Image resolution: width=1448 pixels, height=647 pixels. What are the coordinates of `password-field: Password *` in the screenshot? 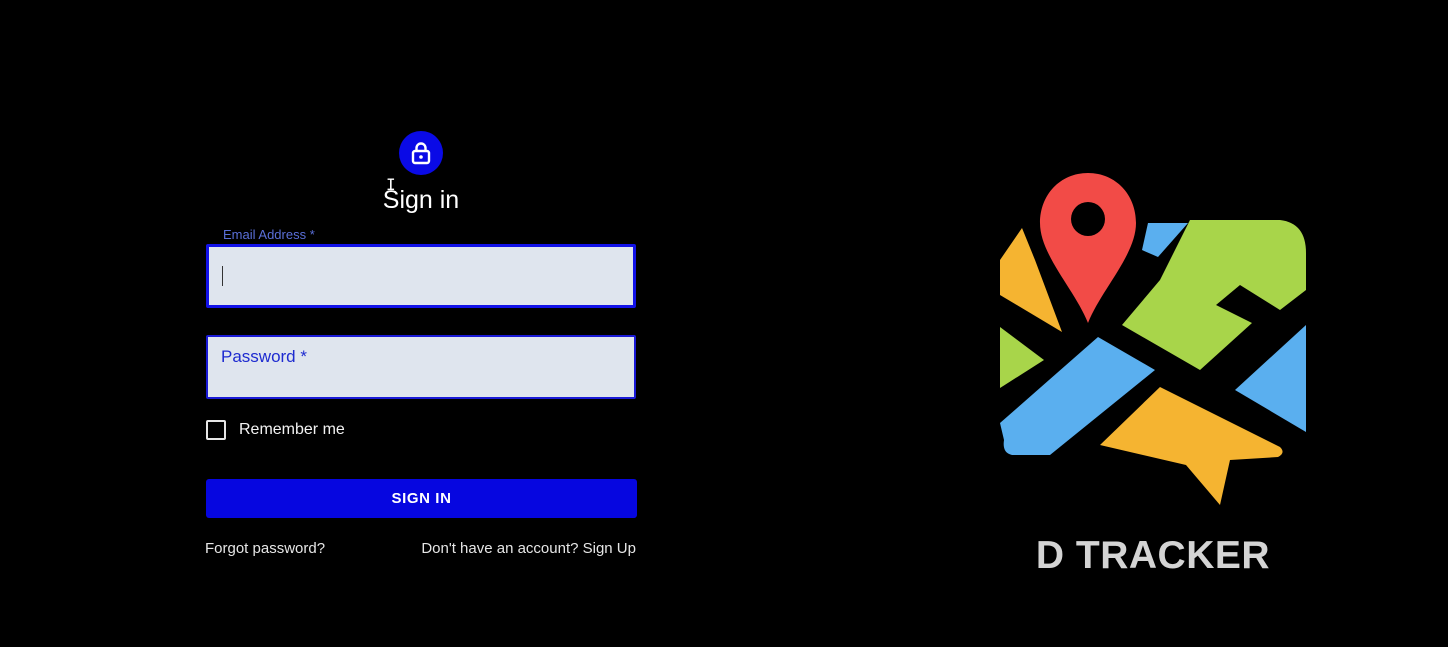 It's located at (421, 367).